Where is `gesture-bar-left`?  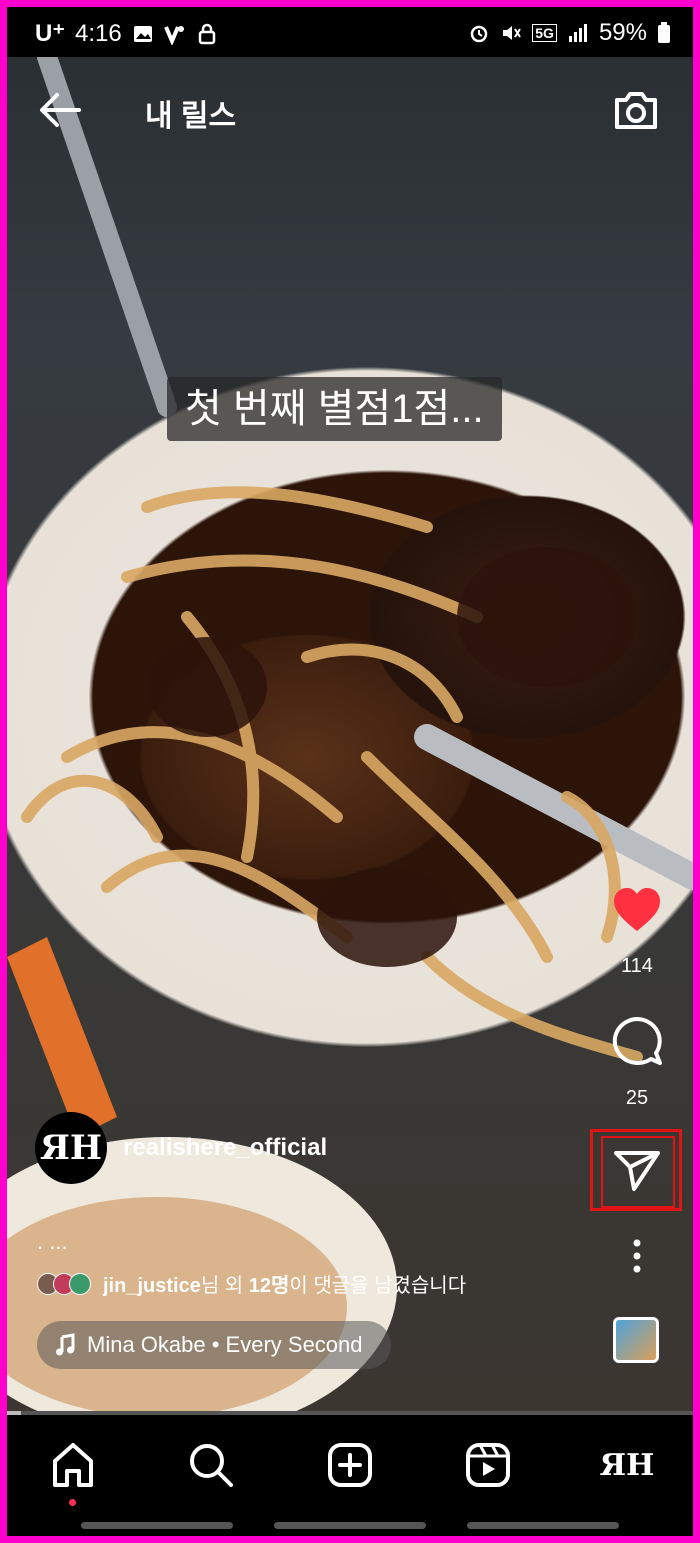 gesture-bar-left is located at coordinates (157, 1525).